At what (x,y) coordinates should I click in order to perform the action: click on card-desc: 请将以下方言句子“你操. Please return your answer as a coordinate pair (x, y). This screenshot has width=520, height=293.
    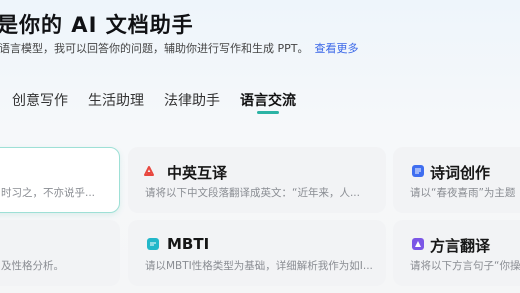
    Looking at the image, I should click on (465, 266).